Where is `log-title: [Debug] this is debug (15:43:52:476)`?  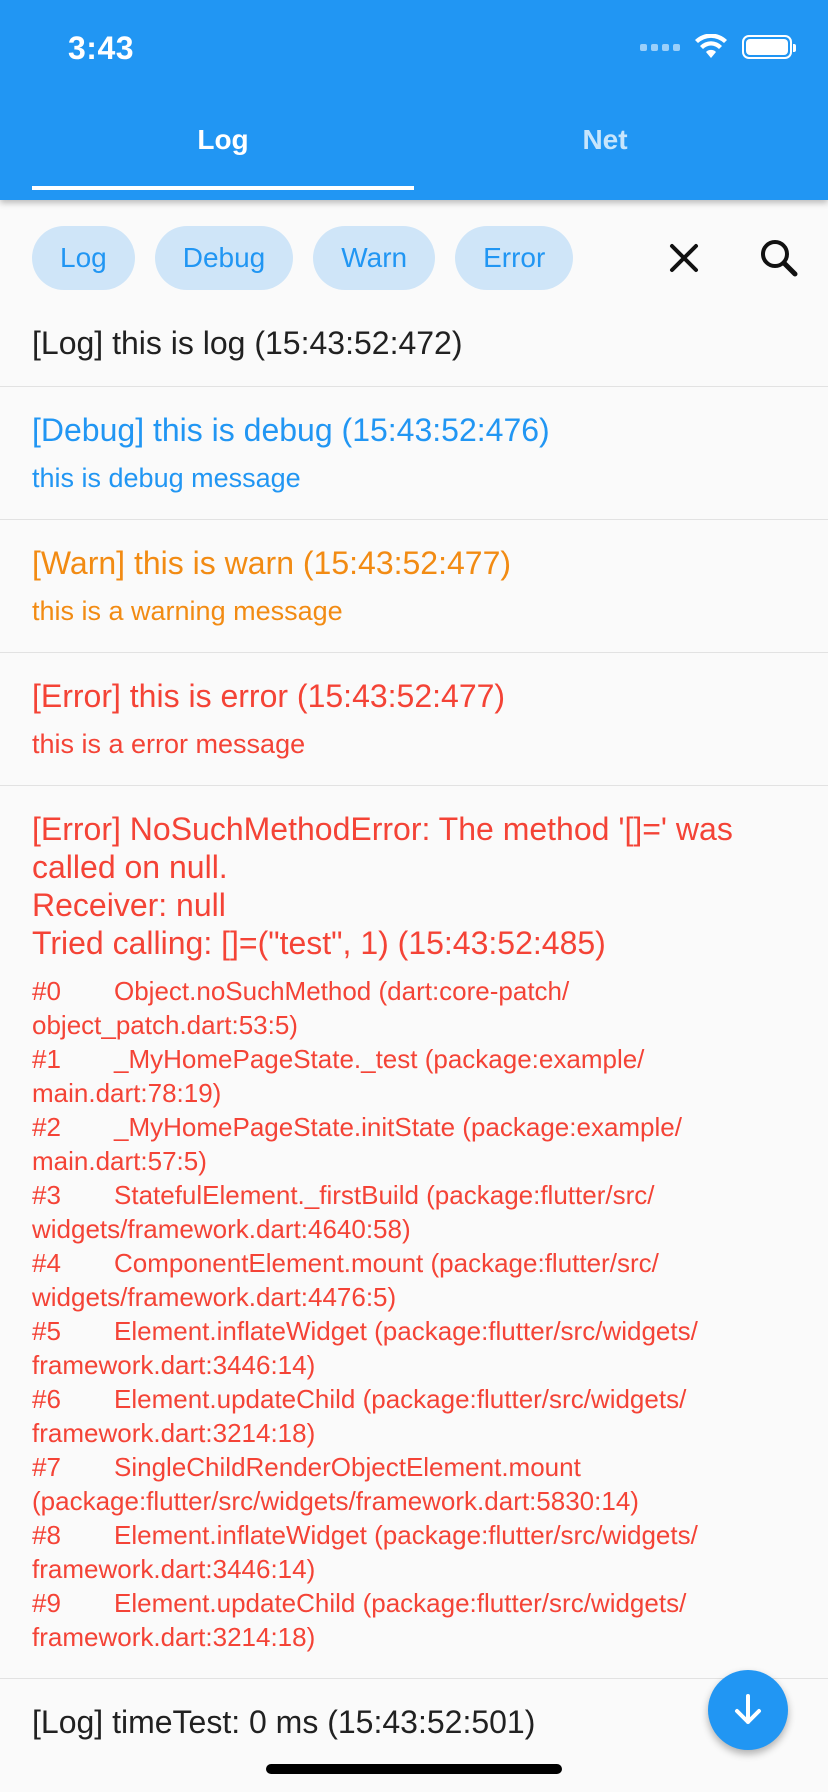 log-title: [Debug] this is debug (15:43:52:476) is located at coordinates (291, 430).